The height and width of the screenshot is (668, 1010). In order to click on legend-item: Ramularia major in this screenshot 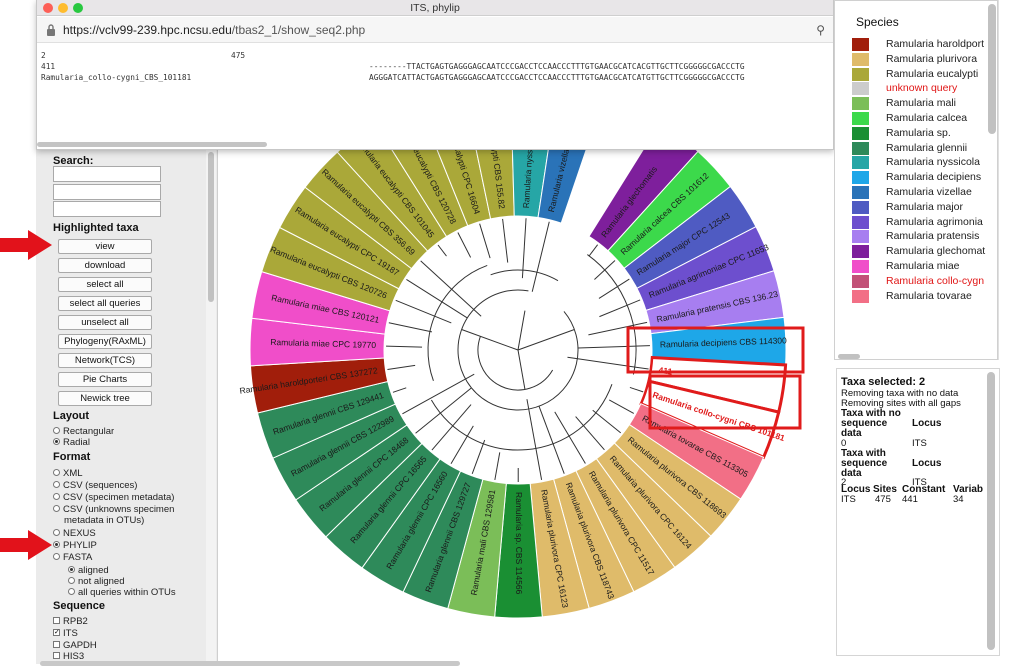, I will do `click(924, 207)`.